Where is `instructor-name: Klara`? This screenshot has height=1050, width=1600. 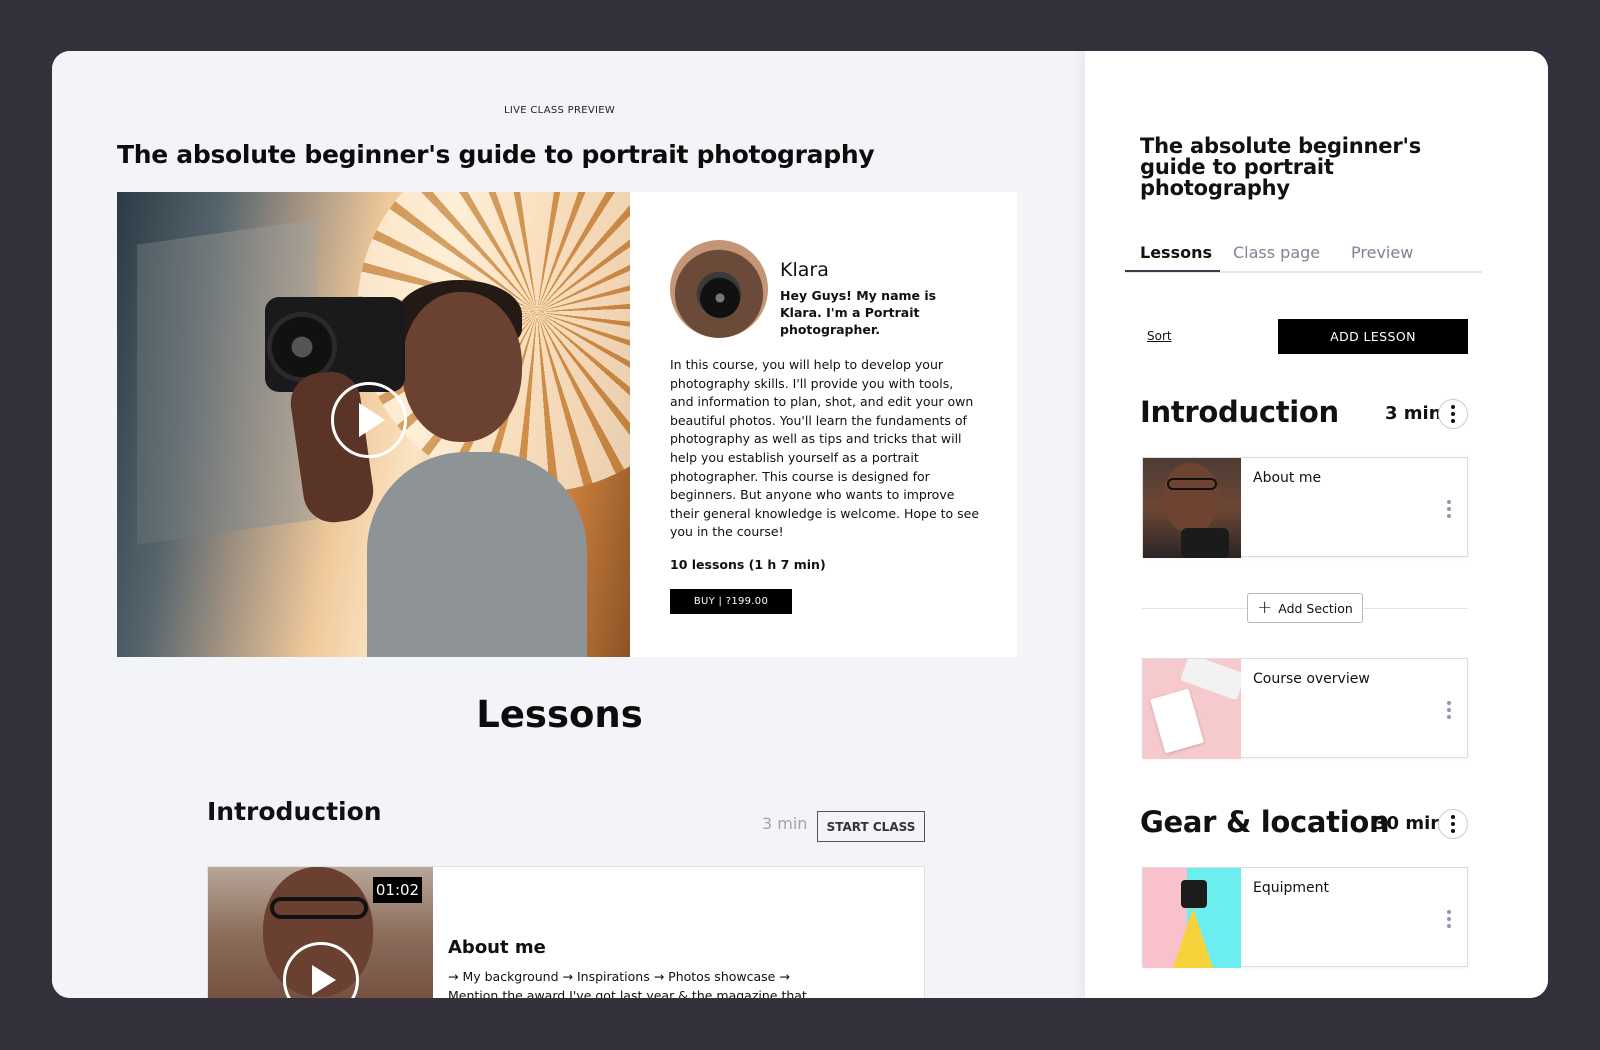 instructor-name: Klara is located at coordinates (804, 270).